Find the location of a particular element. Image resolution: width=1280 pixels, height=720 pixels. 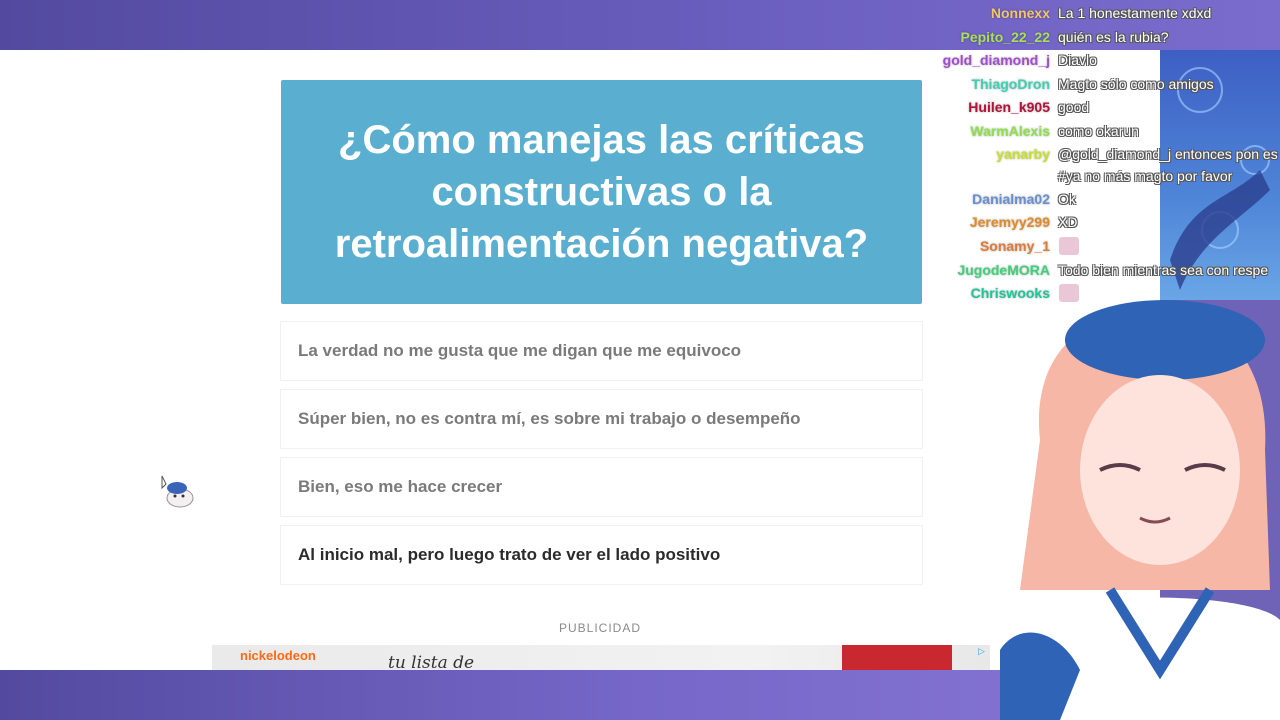

stream-top-band is located at coordinates (640, 25).